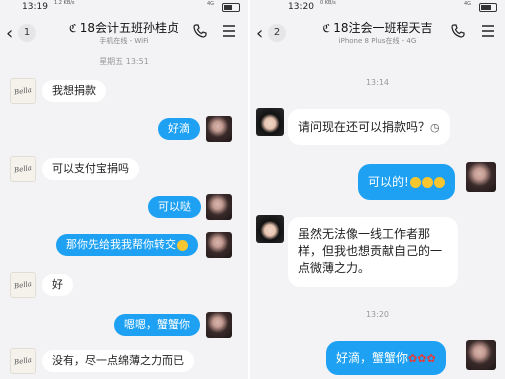  What do you see at coordinates (90, 169) in the screenshot?
I see `message-bubble: 可以支付宝捐吗` at bounding box center [90, 169].